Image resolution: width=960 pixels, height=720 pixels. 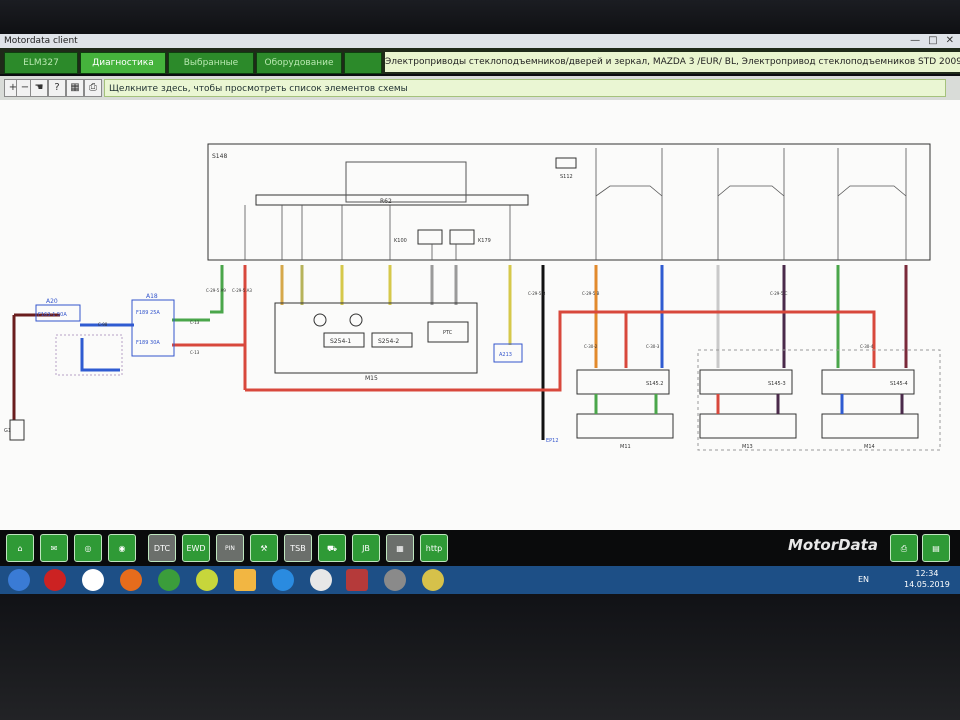 What do you see at coordinates (653, 346) in the screenshot?
I see `connector-c30-3: C-30-3` at bounding box center [653, 346].